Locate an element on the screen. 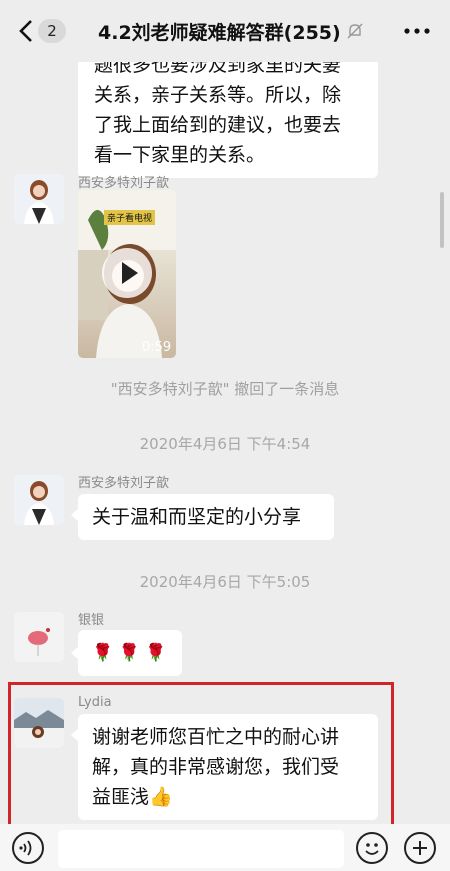 The width and height of the screenshot is (450, 871). message-input is located at coordinates (201, 849).